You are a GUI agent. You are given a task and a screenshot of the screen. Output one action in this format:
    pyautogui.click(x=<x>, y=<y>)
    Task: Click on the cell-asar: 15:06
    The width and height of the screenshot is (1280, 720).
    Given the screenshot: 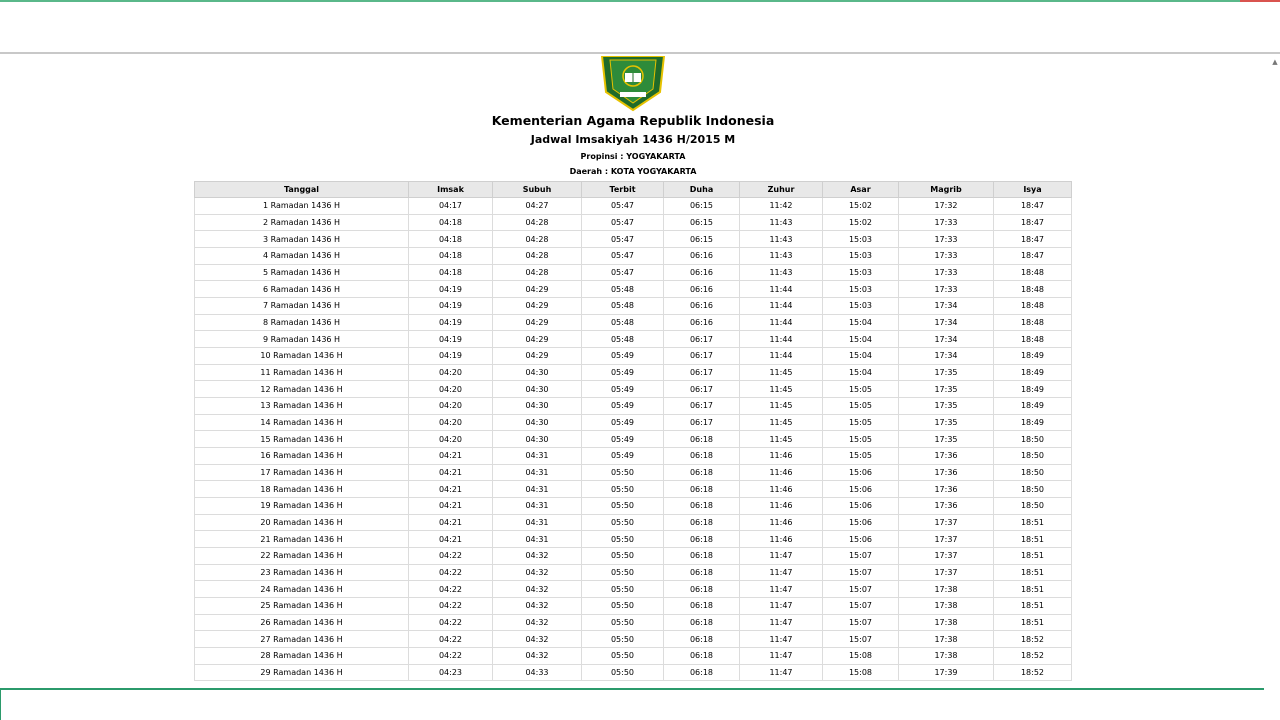 What is the action you would take?
    pyautogui.click(x=860, y=539)
    